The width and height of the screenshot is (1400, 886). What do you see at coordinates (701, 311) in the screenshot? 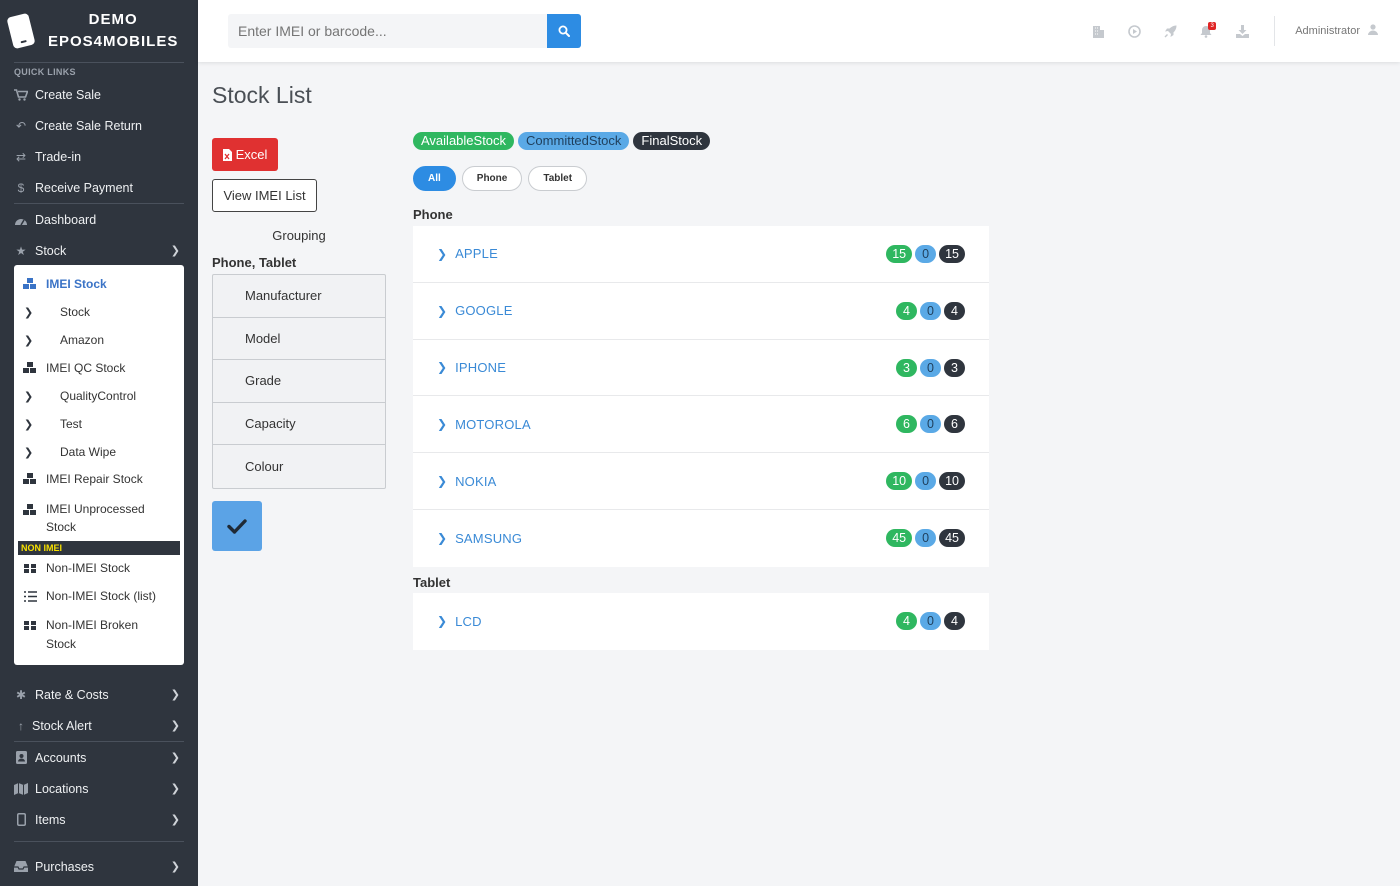
I see `manufacturer-row: ❯ GOOGLE 4 0 4` at bounding box center [701, 311].